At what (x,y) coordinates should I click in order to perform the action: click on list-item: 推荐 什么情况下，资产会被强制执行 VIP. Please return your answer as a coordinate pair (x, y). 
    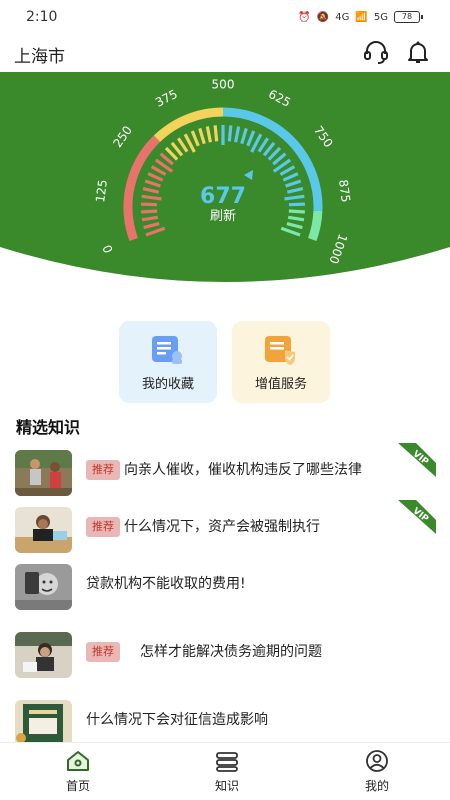
    Looking at the image, I should click on (225, 529).